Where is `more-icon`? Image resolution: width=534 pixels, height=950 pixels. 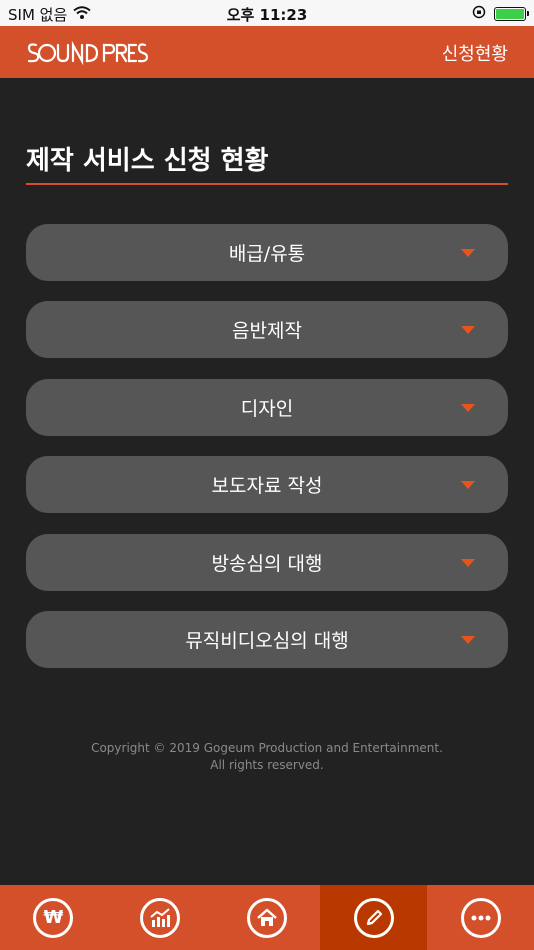 more-icon is located at coordinates (480, 917).